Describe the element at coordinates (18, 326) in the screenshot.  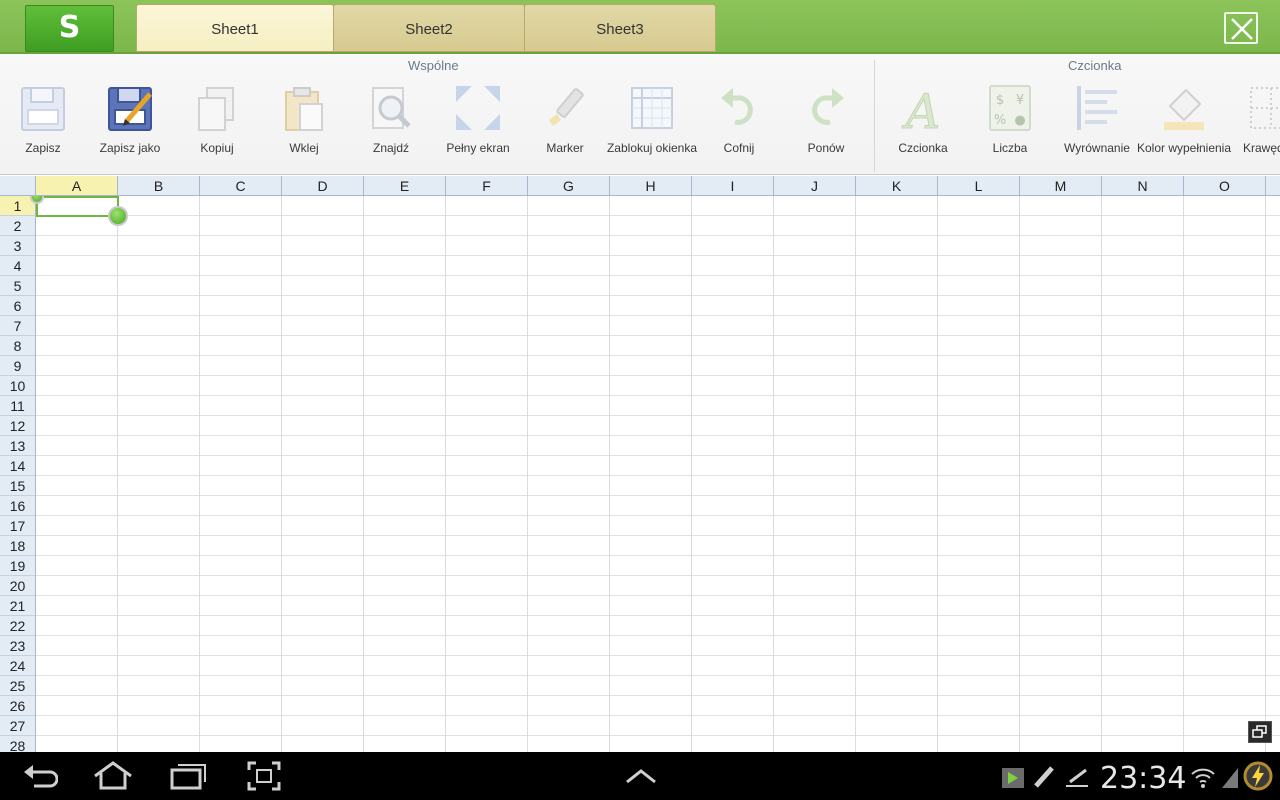
I see `row-header-7: 7` at that location.